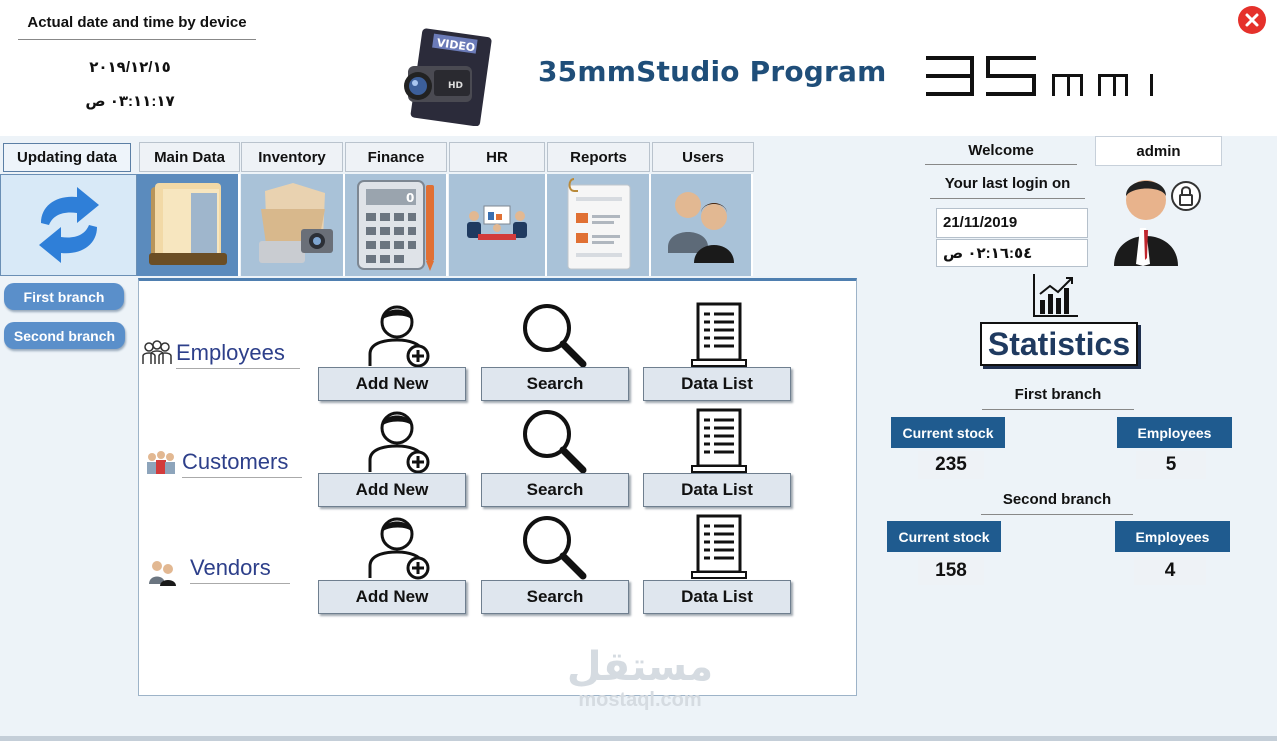 This screenshot has width=1277, height=741. I want to click on employees-search-button: Search, so click(555, 384).